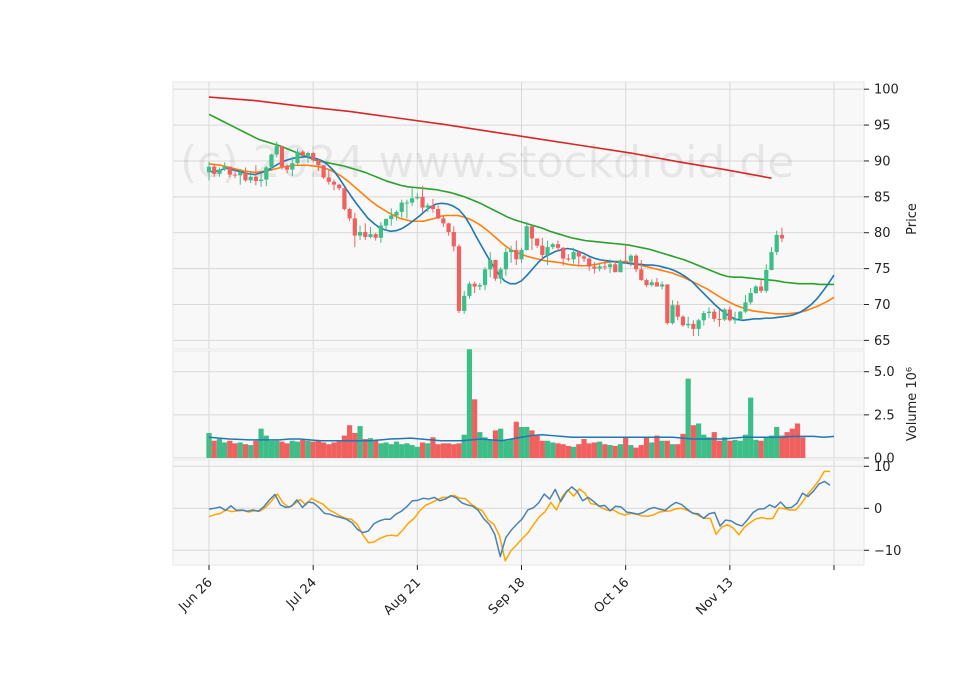  I want to click on volume-tick-label: 5.0, so click(884, 372).